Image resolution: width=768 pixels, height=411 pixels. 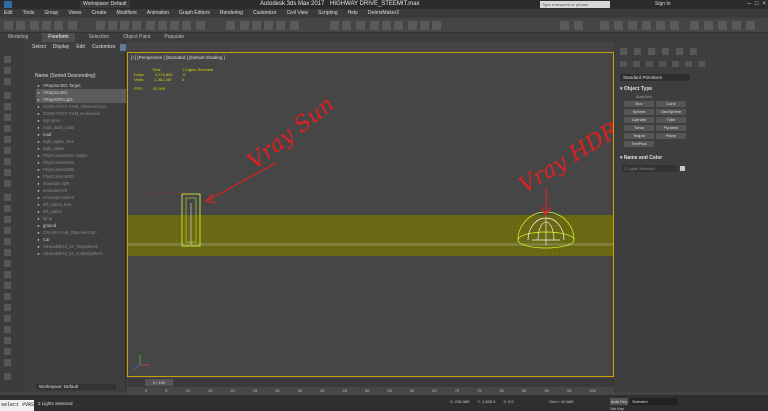 What do you see at coordinates (623, 51) in the screenshot?
I see `create-tab-icon` at bounding box center [623, 51].